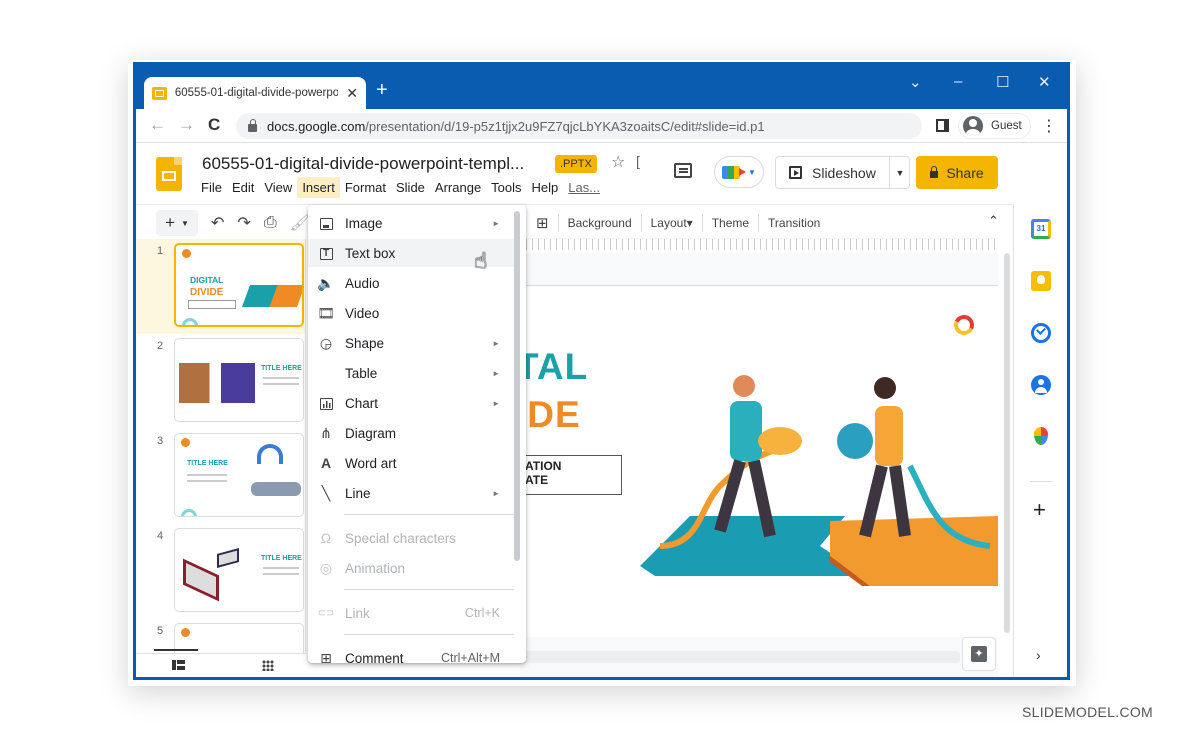  Describe the element at coordinates (318, 187) in the screenshot. I see `menu-insert: Insert` at that location.